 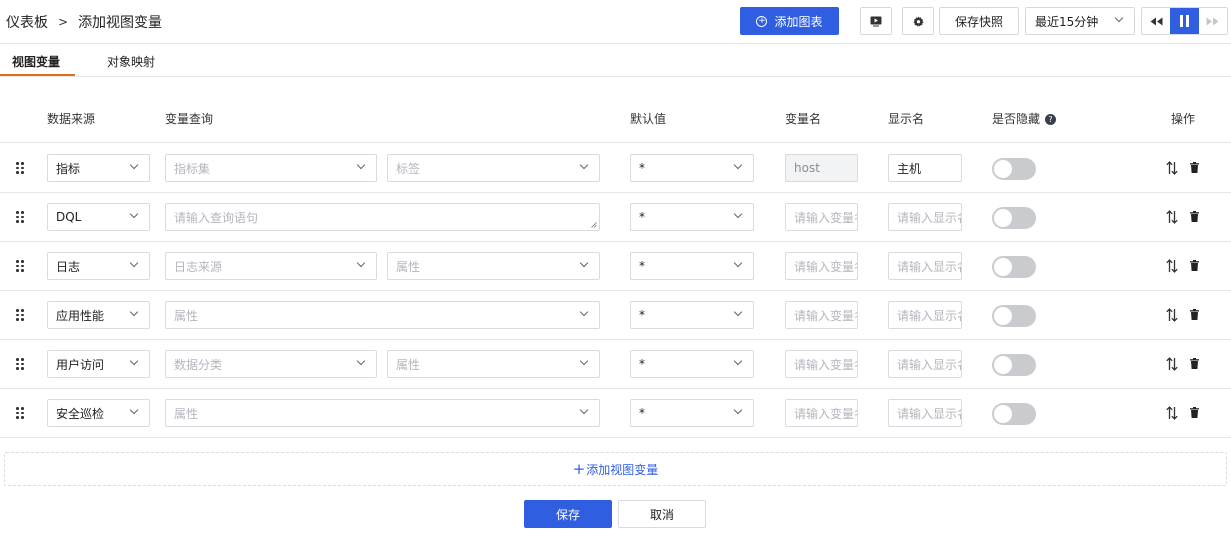 What do you see at coordinates (382, 217) in the screenshot?
I see `query-textarea: 请输入查询语句` at bounding box center [382, 217].